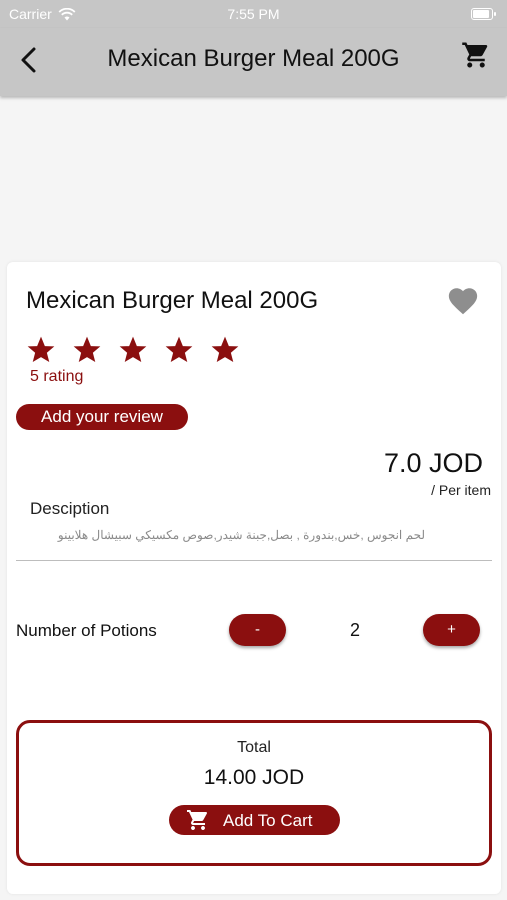 This screenshot has height=900, width=507. I want to click on status-time: 7:55 PM, so click(253, 14).